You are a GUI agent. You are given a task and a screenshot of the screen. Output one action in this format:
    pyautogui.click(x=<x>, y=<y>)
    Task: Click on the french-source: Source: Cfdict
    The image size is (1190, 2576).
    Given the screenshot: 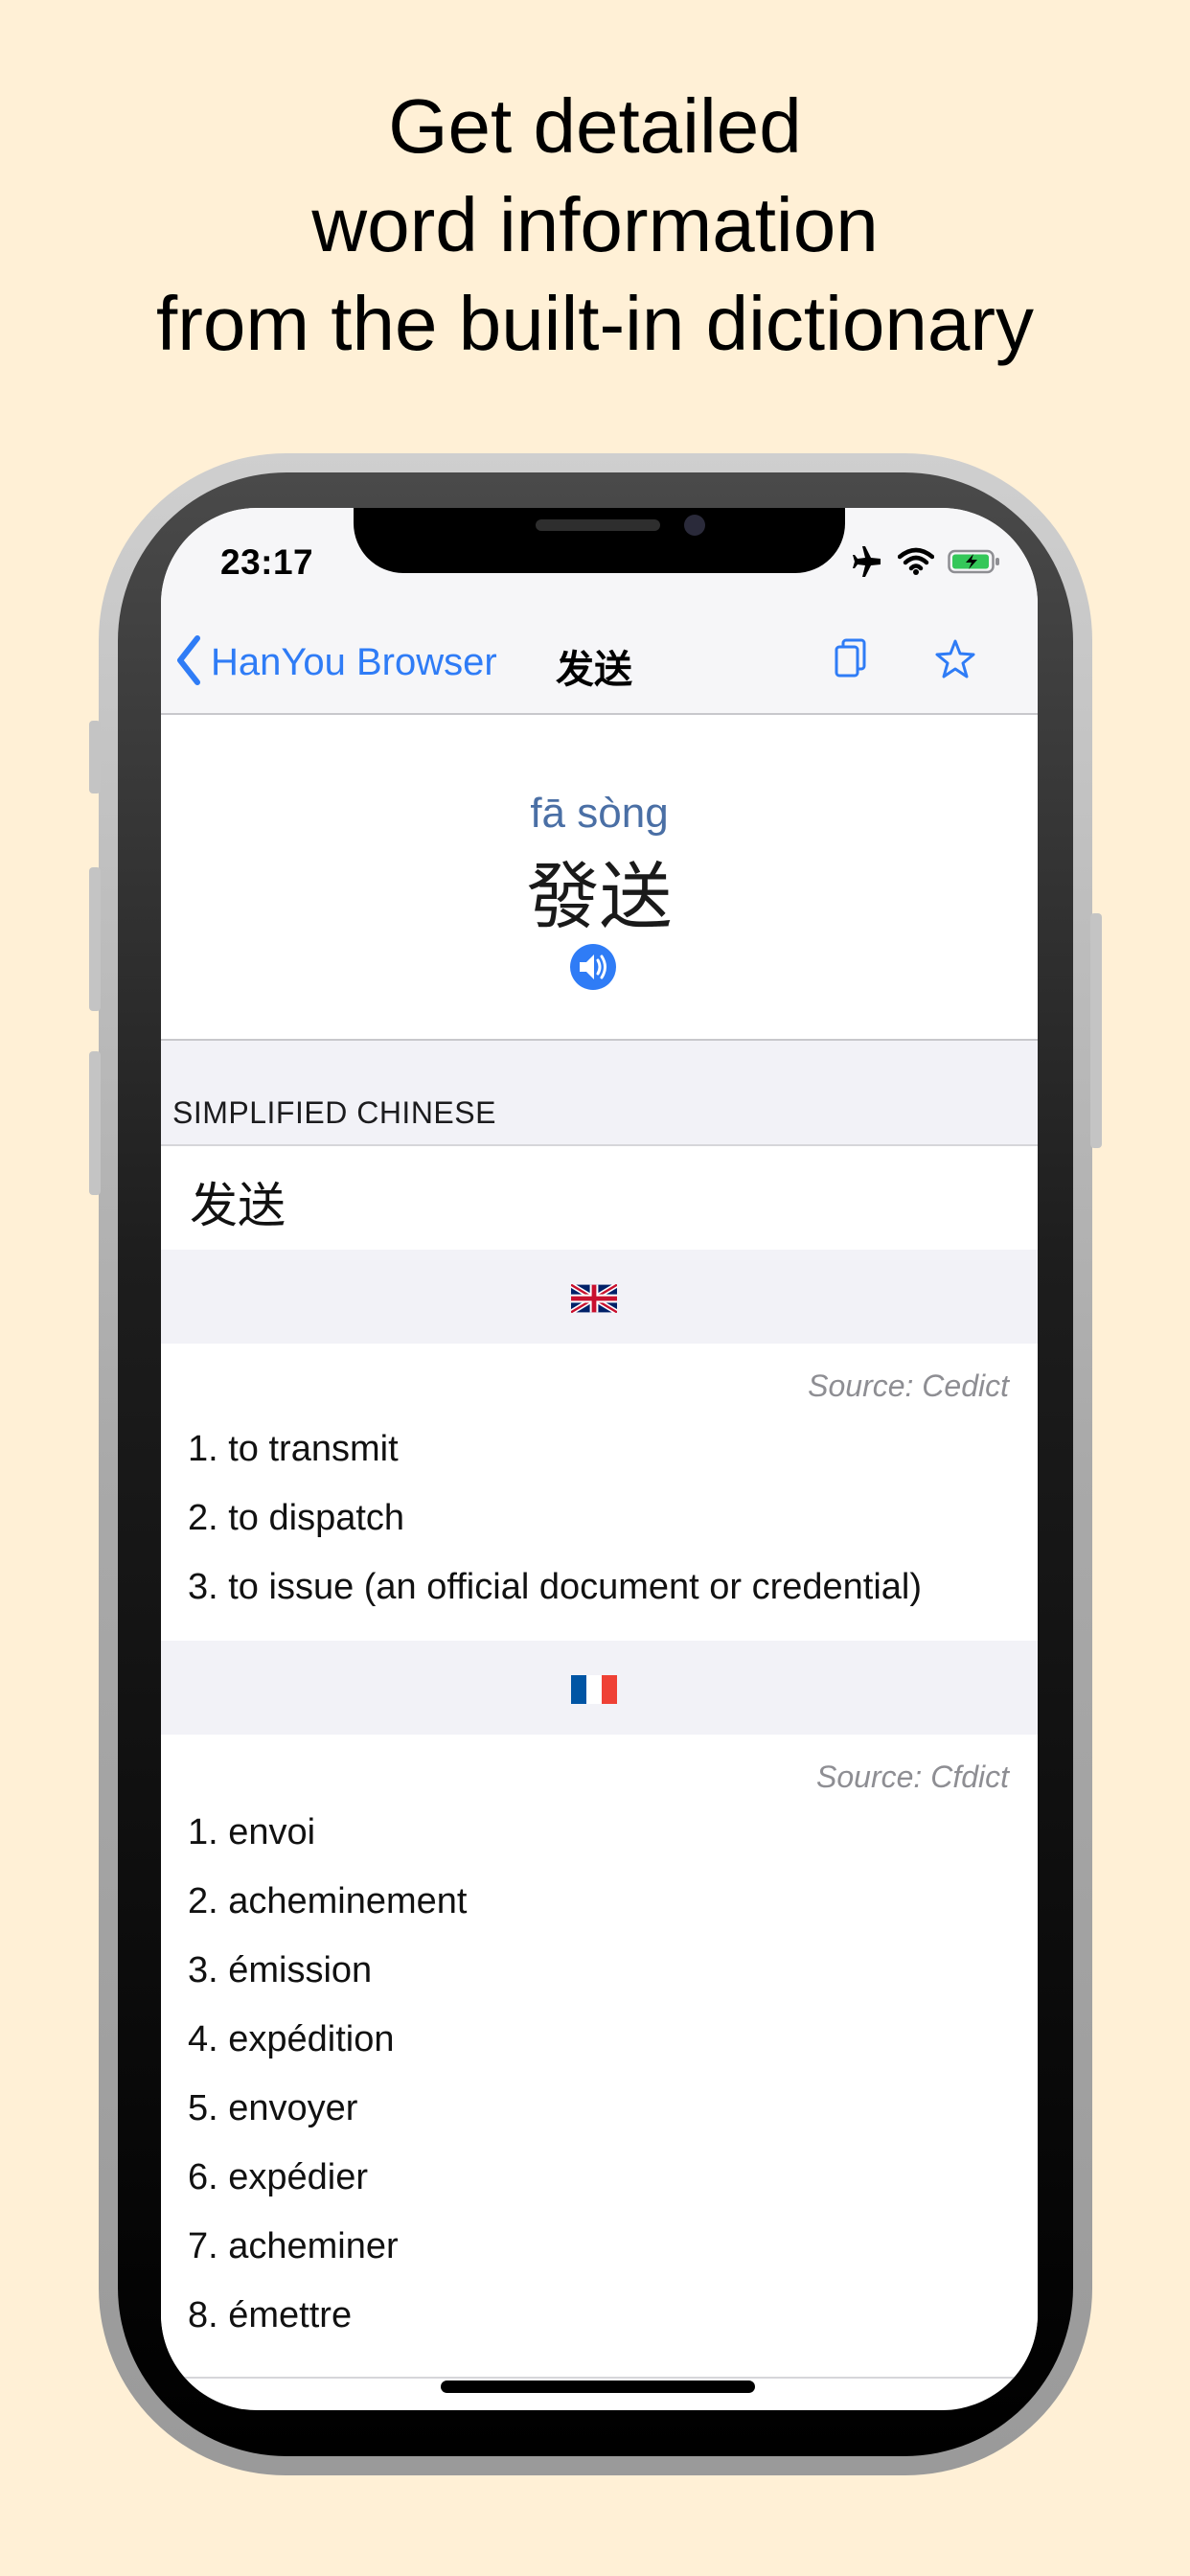 What is the action you would take?
    pyautogui.click(x=913, y=1777)
    